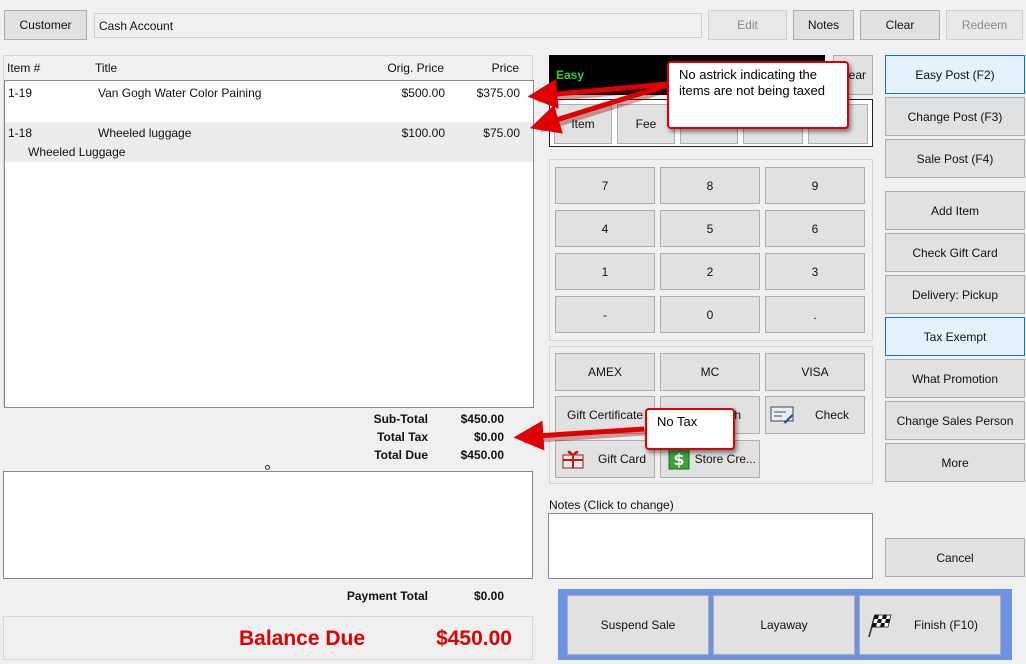  Describe the element at coordinates (77, 152) in the screenshot. I see `row-subtitle: Wheeled Luggage` at that location.